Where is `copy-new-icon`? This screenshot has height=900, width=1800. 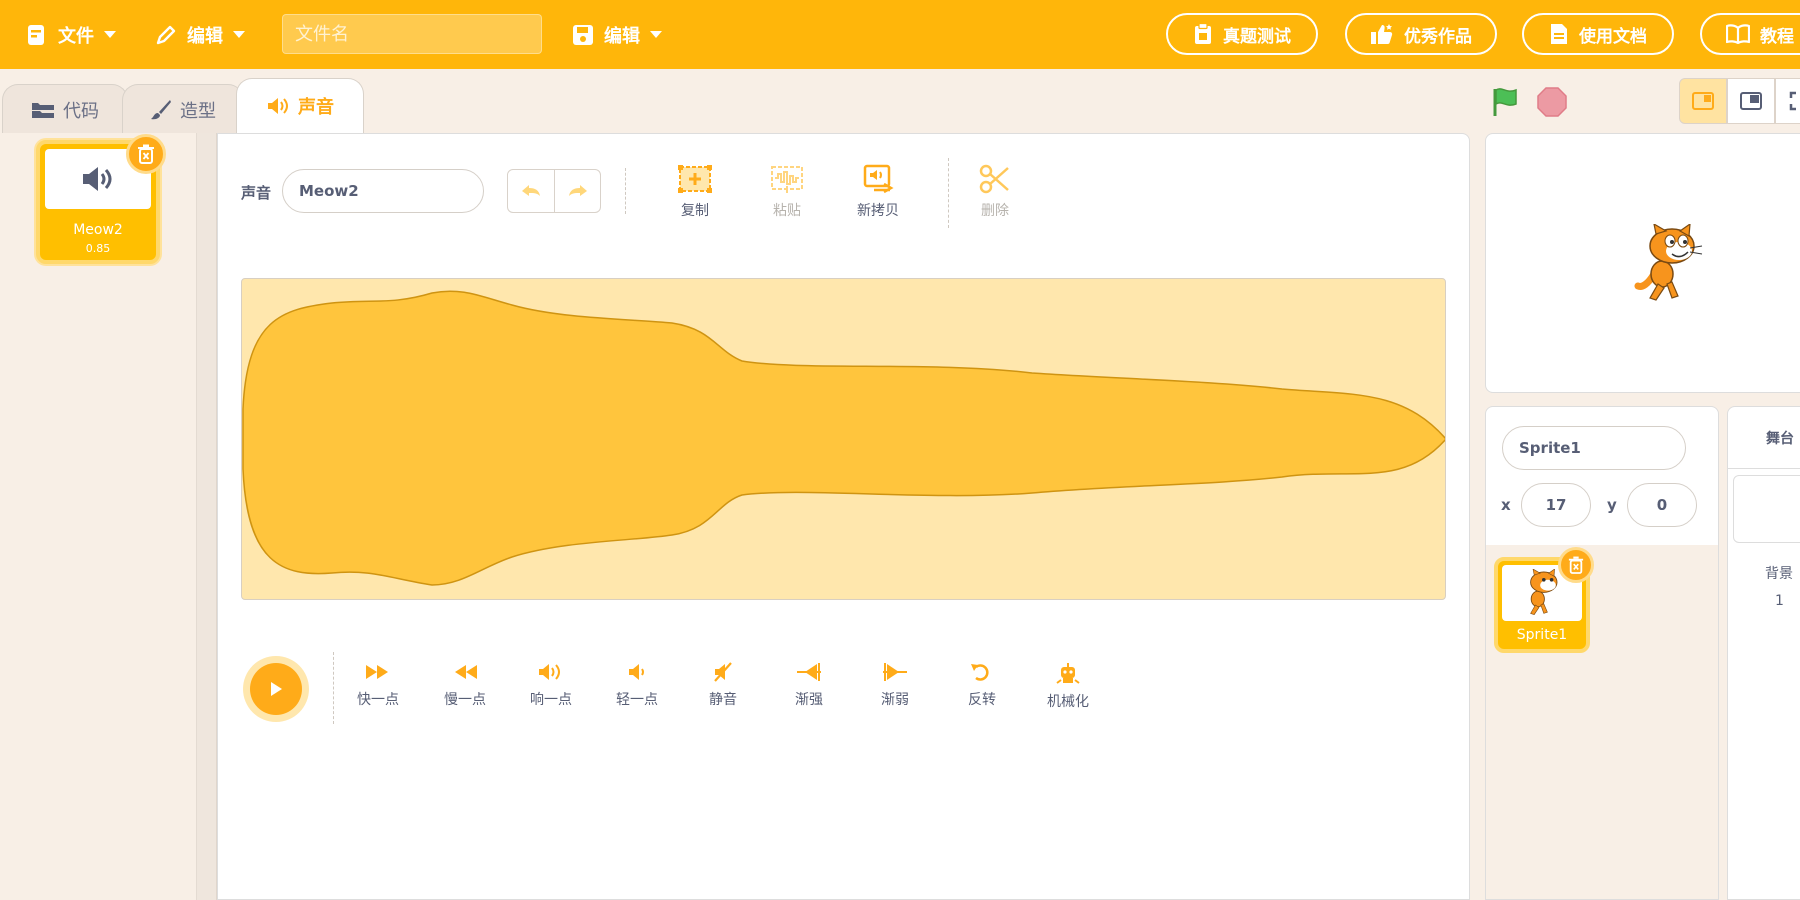
copy-new-icon is located at coordinates (878, 179).